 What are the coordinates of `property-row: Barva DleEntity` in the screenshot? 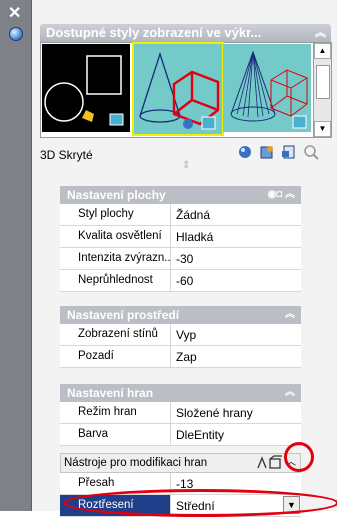 It's located at (180, 435).